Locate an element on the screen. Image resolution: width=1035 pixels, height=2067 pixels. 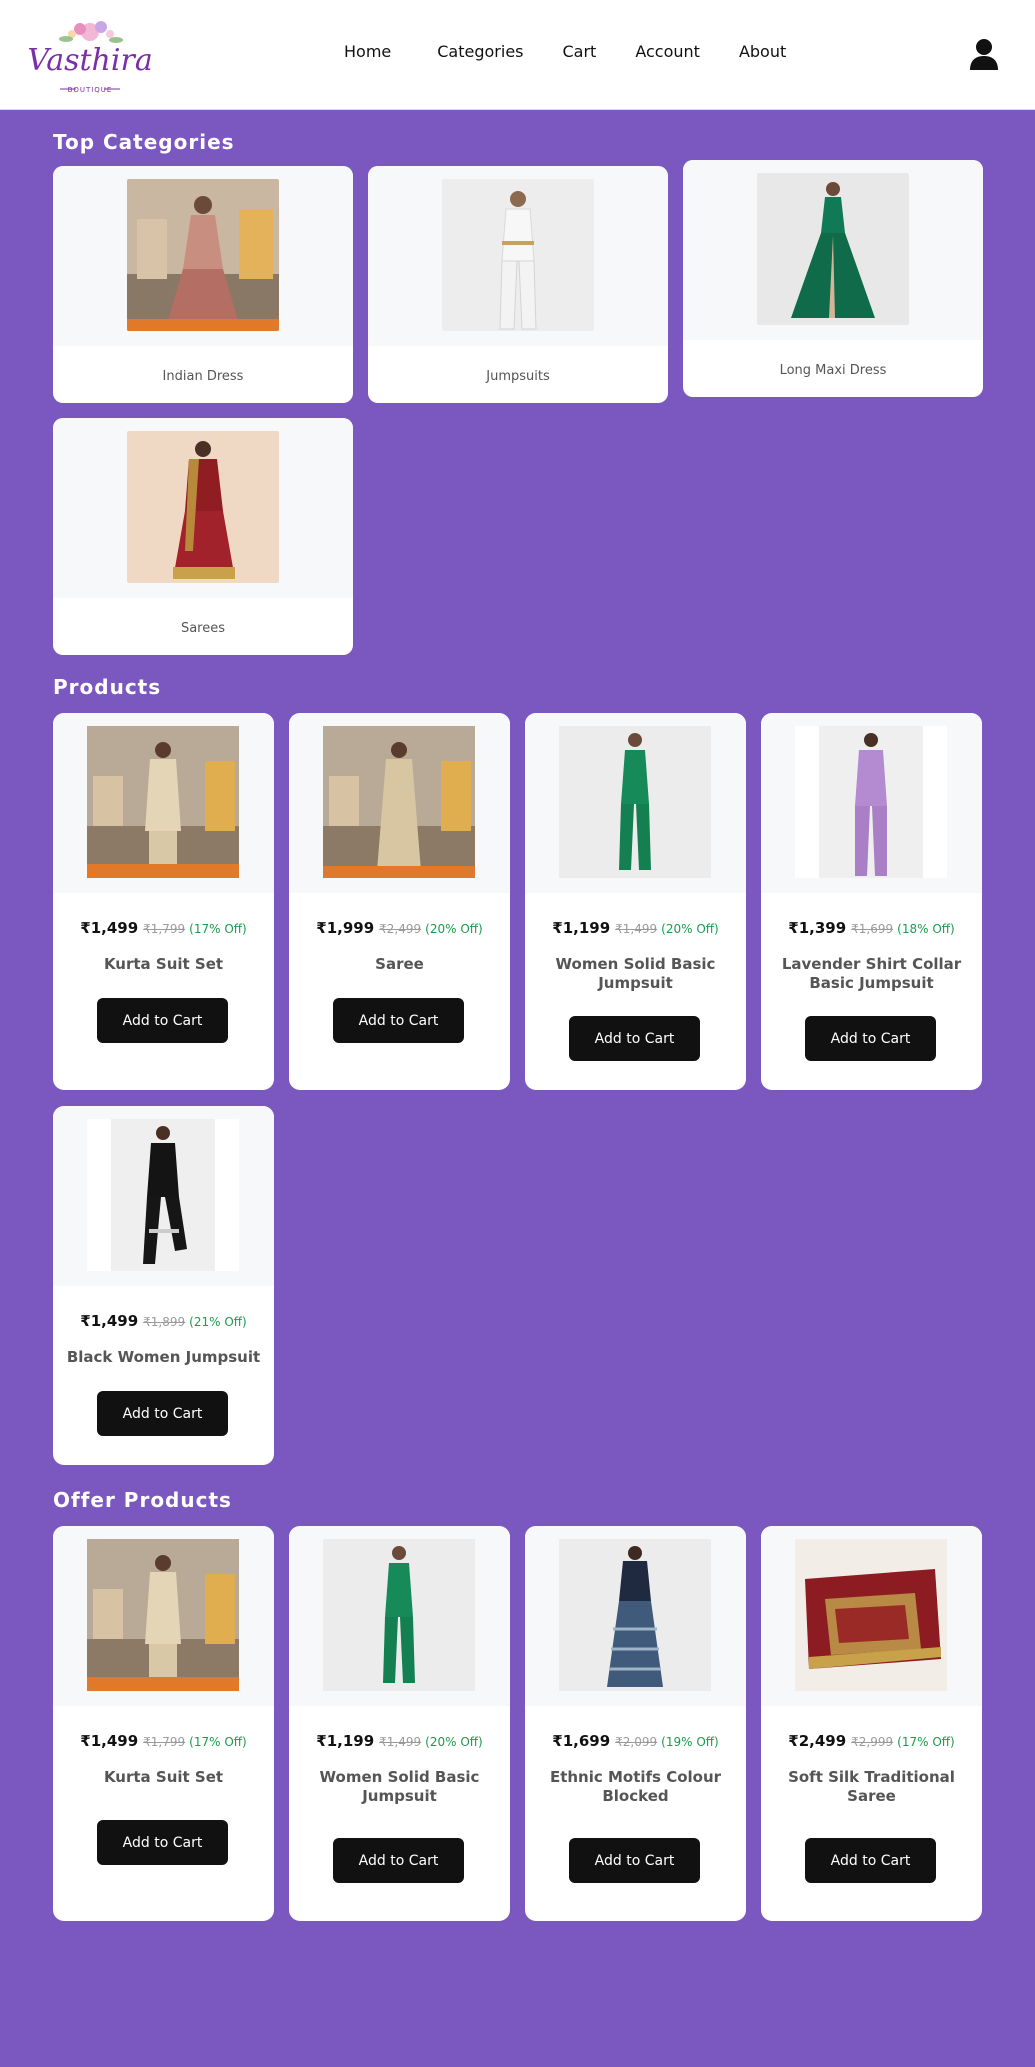
discount: (19% Off) is located at coordinates (690, 1742).